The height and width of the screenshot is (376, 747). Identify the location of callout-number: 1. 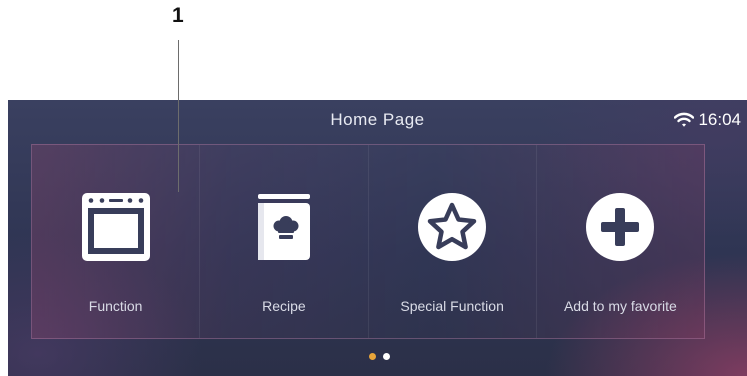
(178, 15).